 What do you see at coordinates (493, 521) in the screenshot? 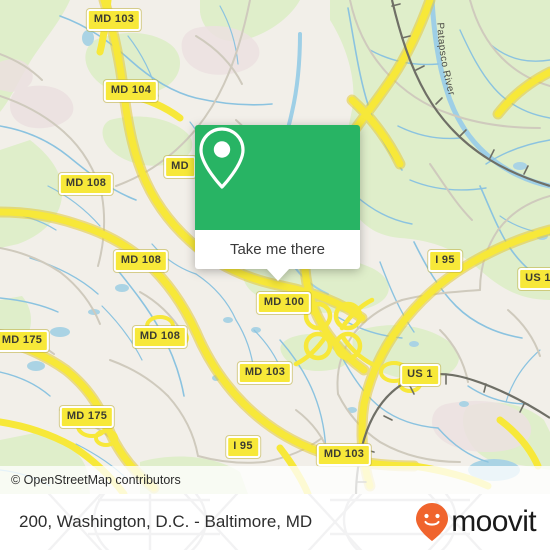
I see `moovit-wordmark: moovit` at bounding box center [493, 521].